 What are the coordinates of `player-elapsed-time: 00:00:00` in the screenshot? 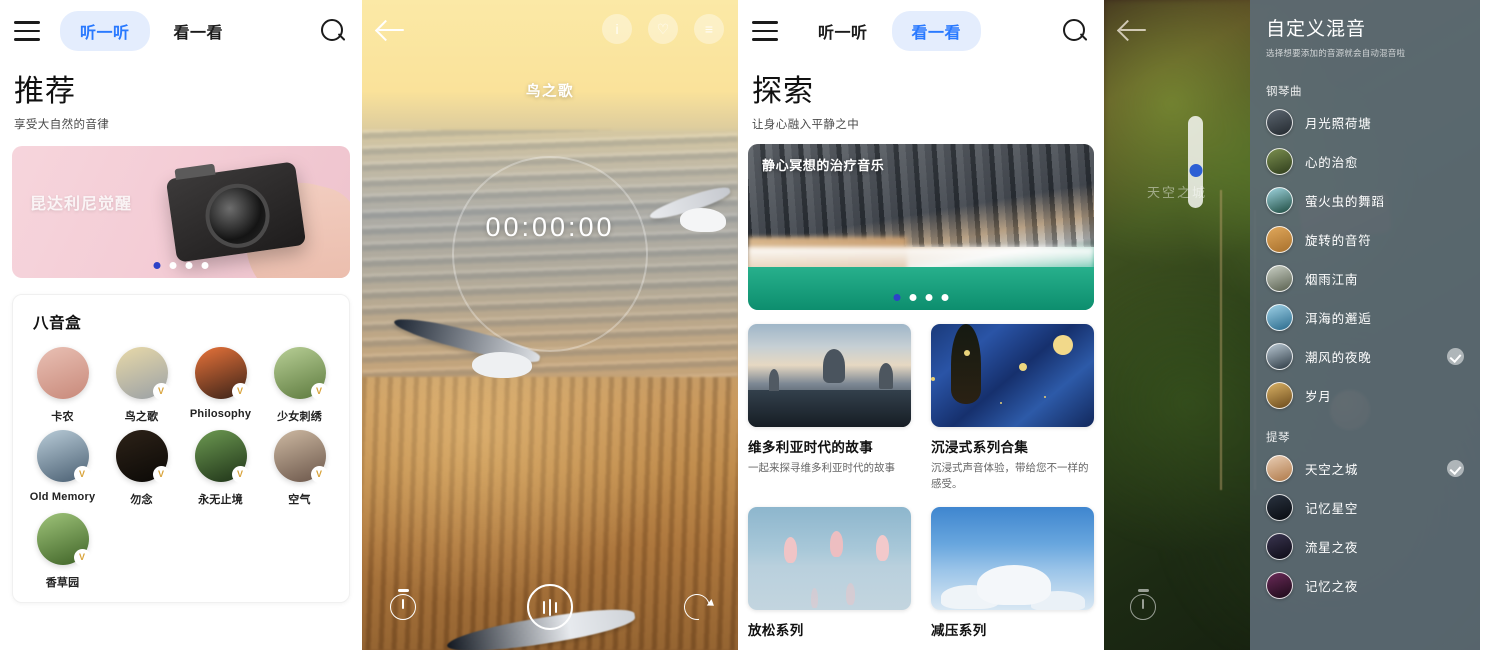 It's located at (550, 227).